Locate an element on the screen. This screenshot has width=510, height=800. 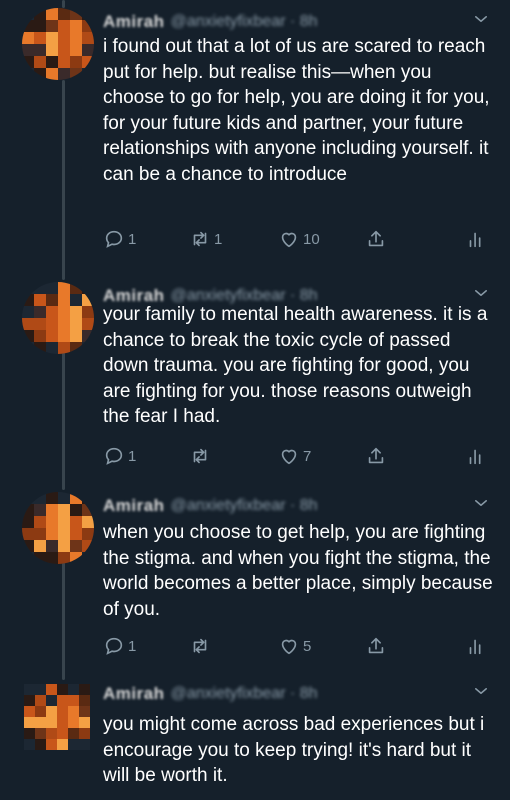
like-button: 5 is located at coordinates (294, 646).